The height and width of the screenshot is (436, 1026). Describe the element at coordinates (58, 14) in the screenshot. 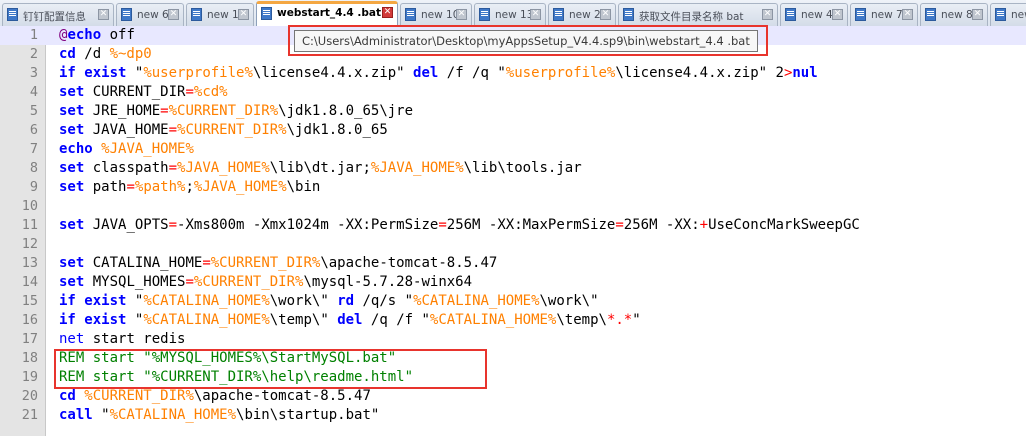

I see `tab-dingtalk-config: 钉钉配置信息 ✕` at that location.